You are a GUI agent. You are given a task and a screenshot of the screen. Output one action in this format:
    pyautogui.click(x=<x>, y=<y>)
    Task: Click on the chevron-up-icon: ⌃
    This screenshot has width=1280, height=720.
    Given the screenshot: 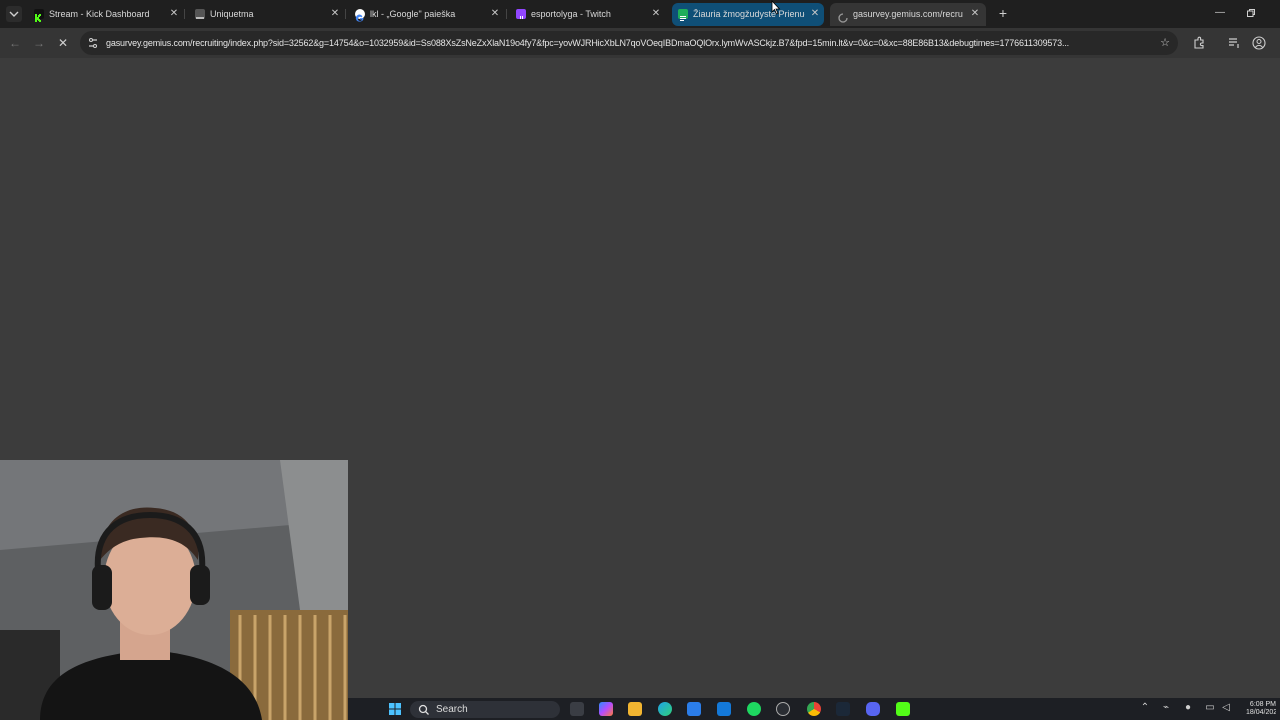 What is the action you would take?
    pyautogui.click(x=1145, y=708)
    